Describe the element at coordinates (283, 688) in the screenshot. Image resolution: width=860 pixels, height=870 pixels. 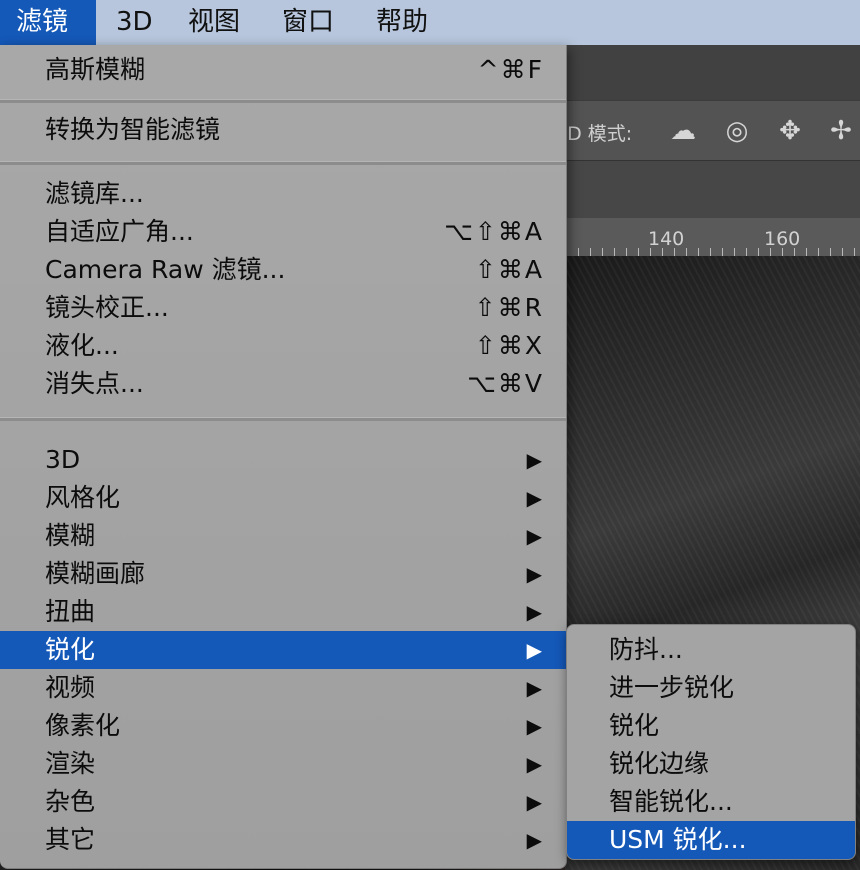
I see `menu-item-video: 视频 ▶` at that location.